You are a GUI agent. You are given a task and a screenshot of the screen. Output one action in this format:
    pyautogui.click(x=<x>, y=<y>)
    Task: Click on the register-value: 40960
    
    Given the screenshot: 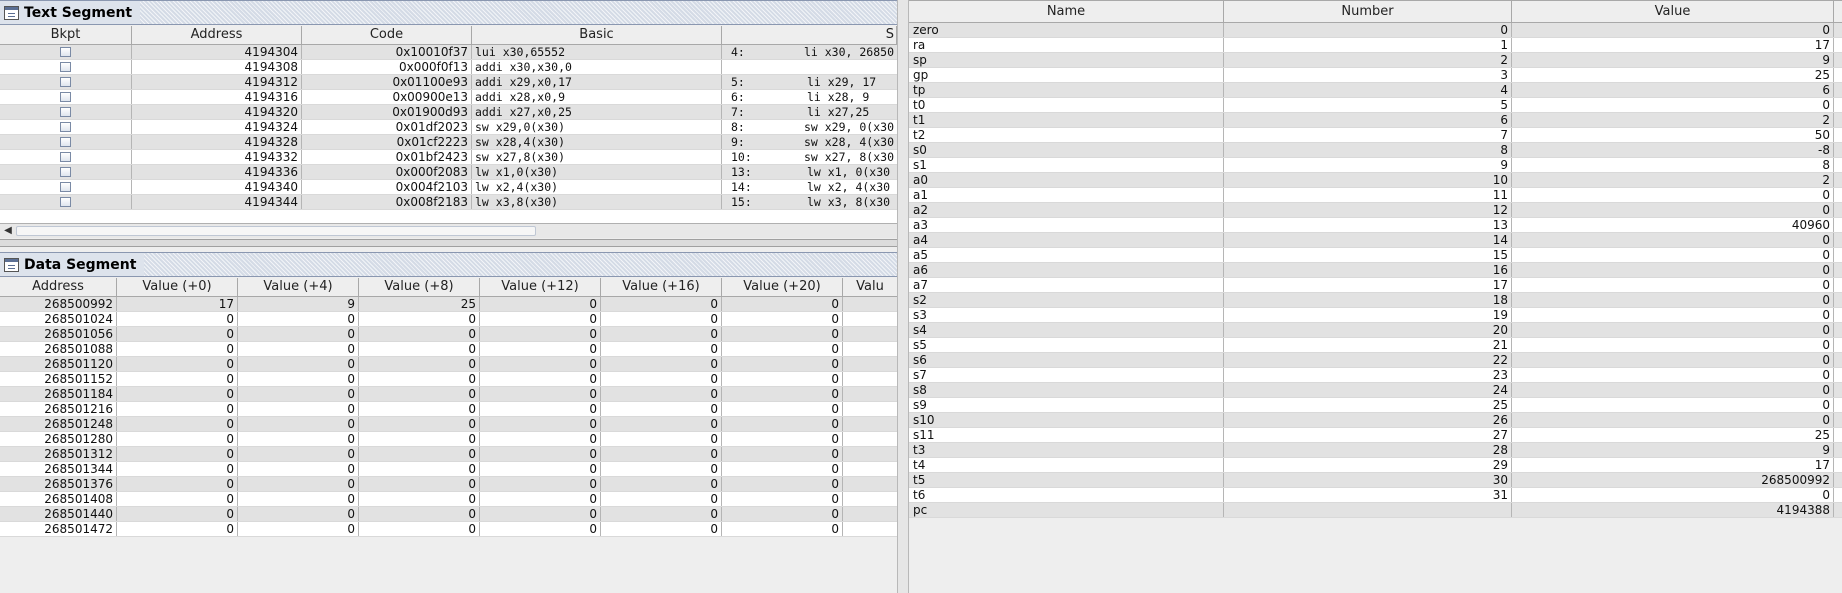 What is the action you would take?
    pyautogui.click(x=1673, y=225)
    